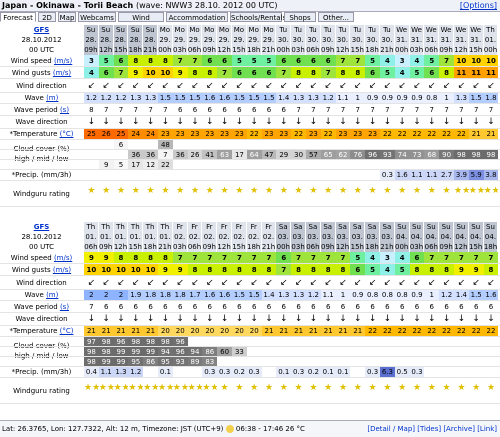  I want to click on header-cell: 01., so click(91, 237).